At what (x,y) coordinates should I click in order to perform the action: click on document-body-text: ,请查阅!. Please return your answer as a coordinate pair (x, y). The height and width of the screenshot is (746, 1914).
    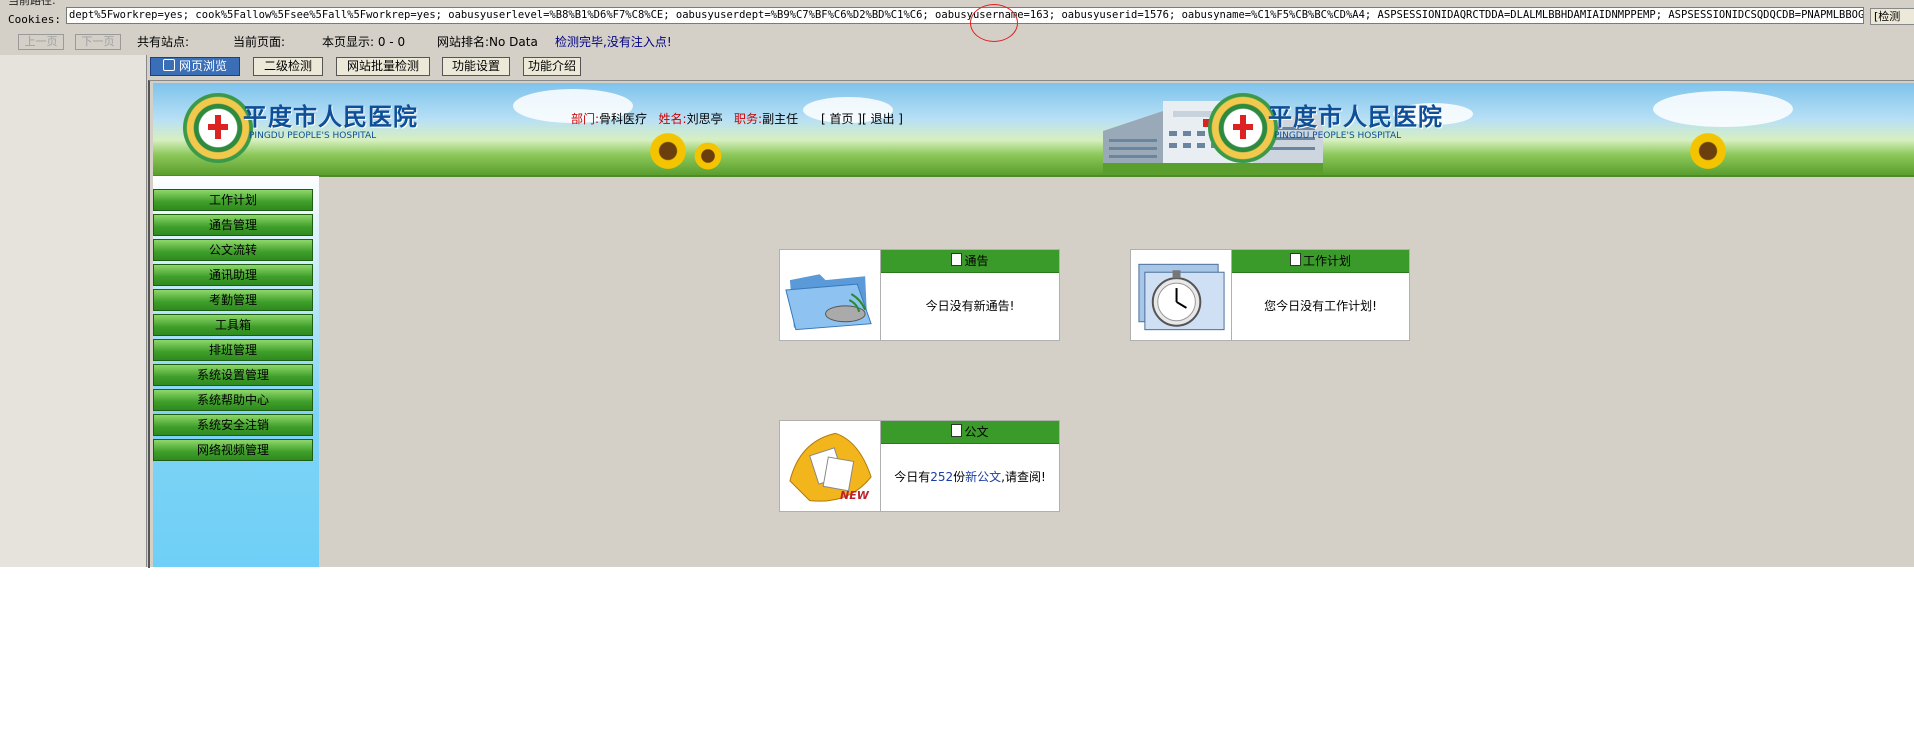
    Looking at the image, I should click on (1023, 477).